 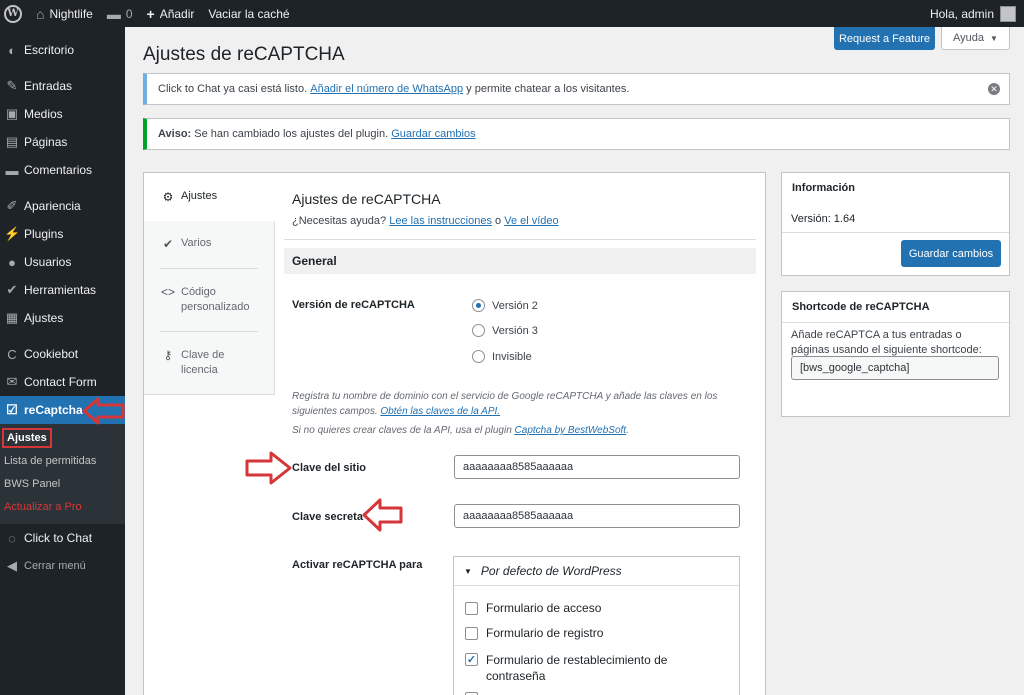 I want to click on new-content-label: Añadir, so click(x=177, y=13).